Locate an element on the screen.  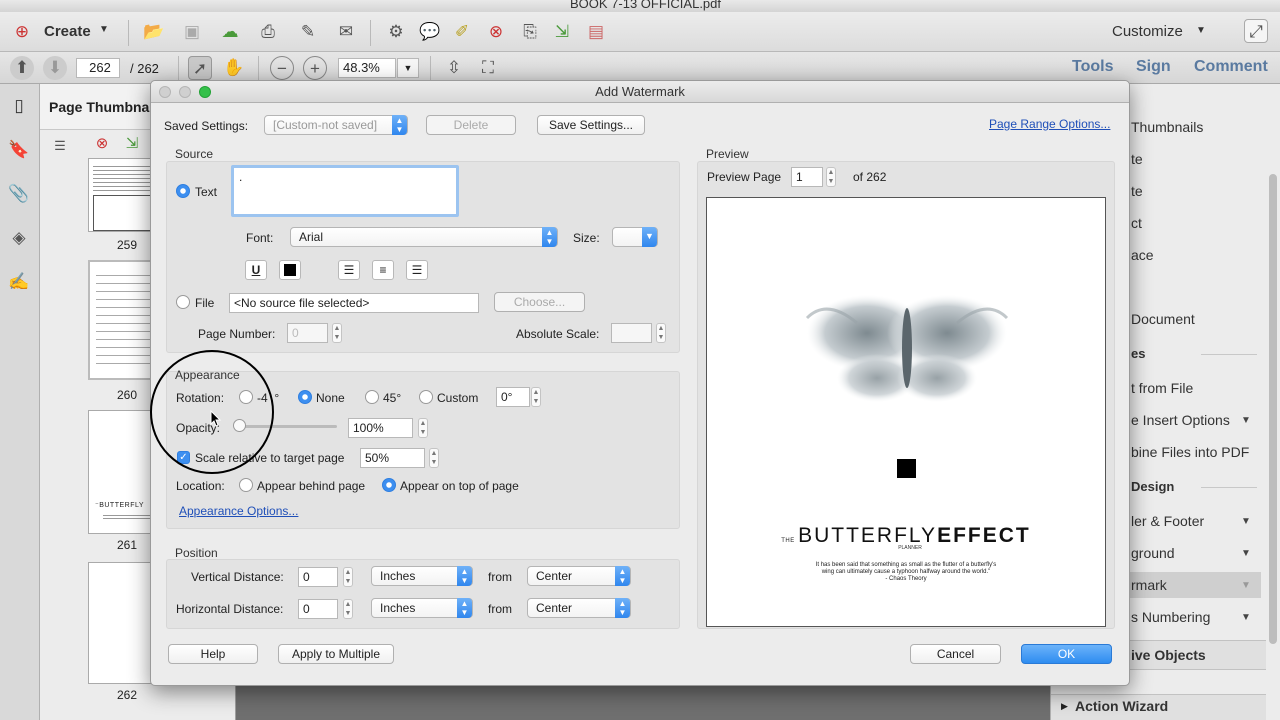
underline-button: U is located at coordinates (256, 270).